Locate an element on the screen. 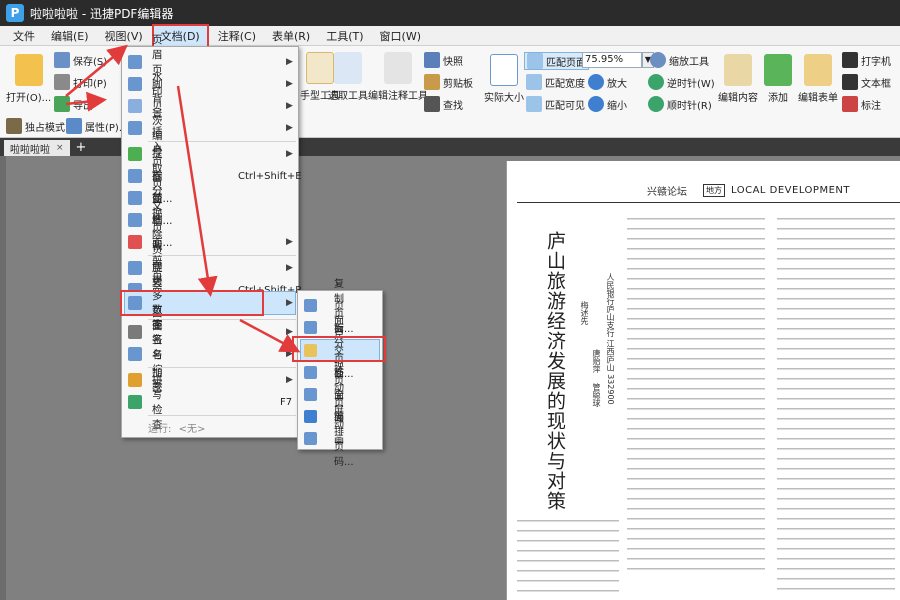  find-button: 查找 is located at coordinates (443, 104).